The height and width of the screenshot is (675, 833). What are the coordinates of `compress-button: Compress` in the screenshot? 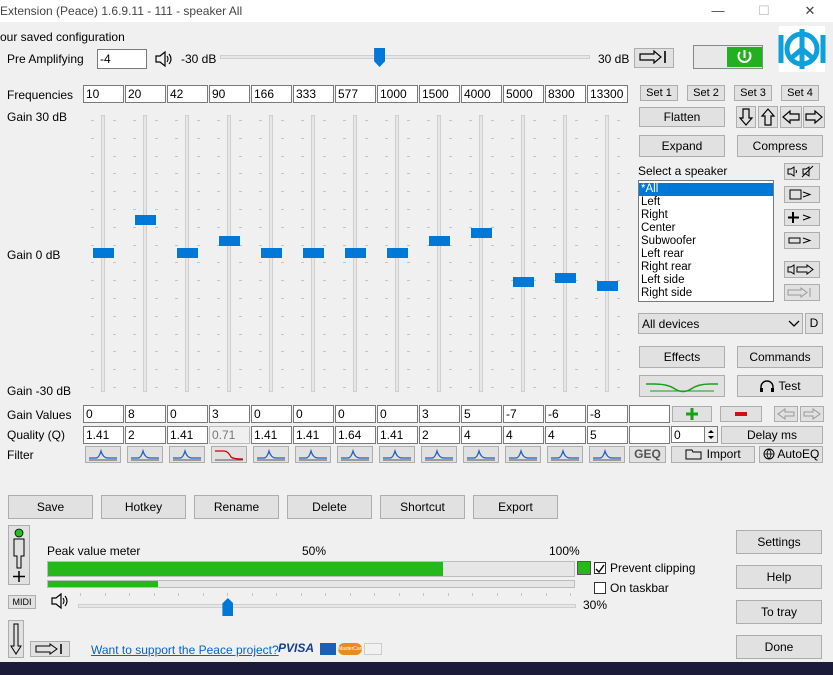 It's located at (780, 146).